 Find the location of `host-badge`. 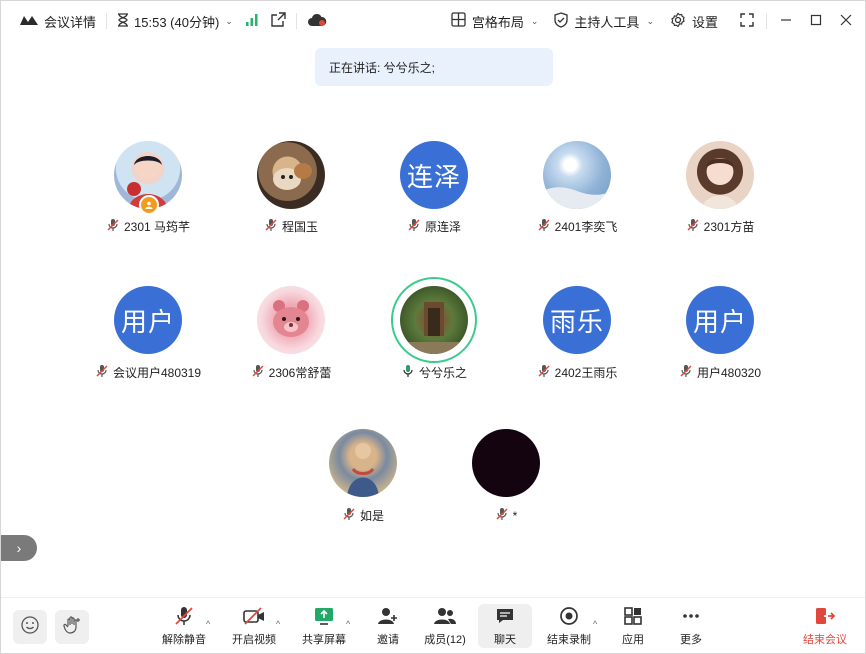

host-badge is located at coordinates (149, 205).